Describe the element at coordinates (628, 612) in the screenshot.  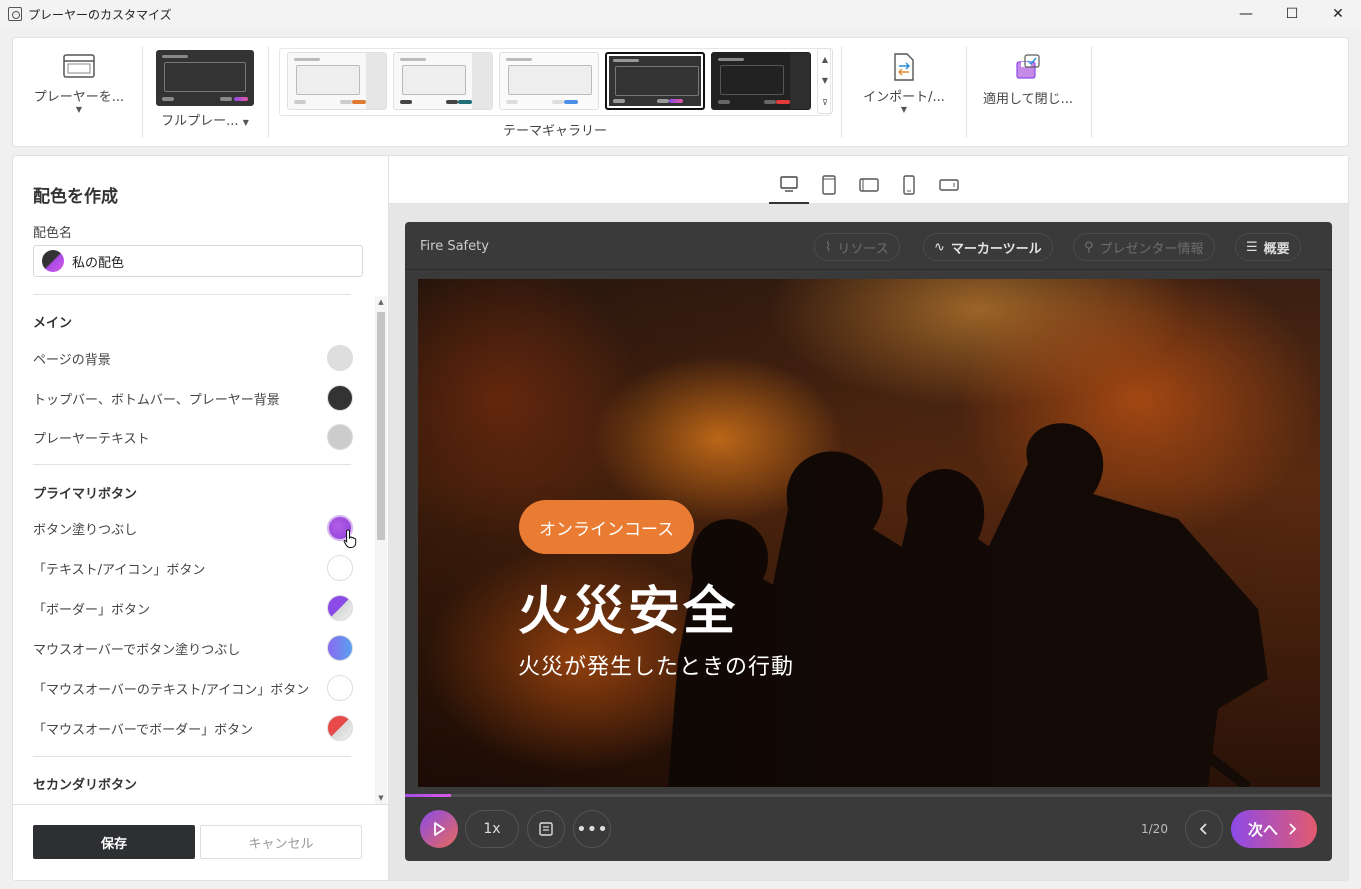
I see `slide-title: 火災安全` at that location.